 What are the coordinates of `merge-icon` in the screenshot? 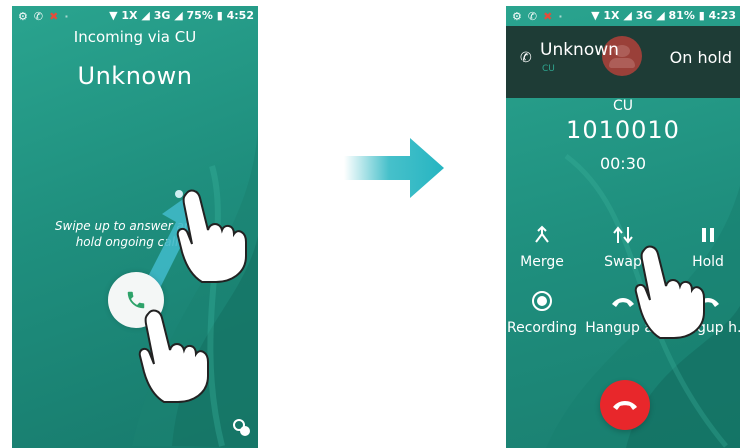 It's located at (542, 234).